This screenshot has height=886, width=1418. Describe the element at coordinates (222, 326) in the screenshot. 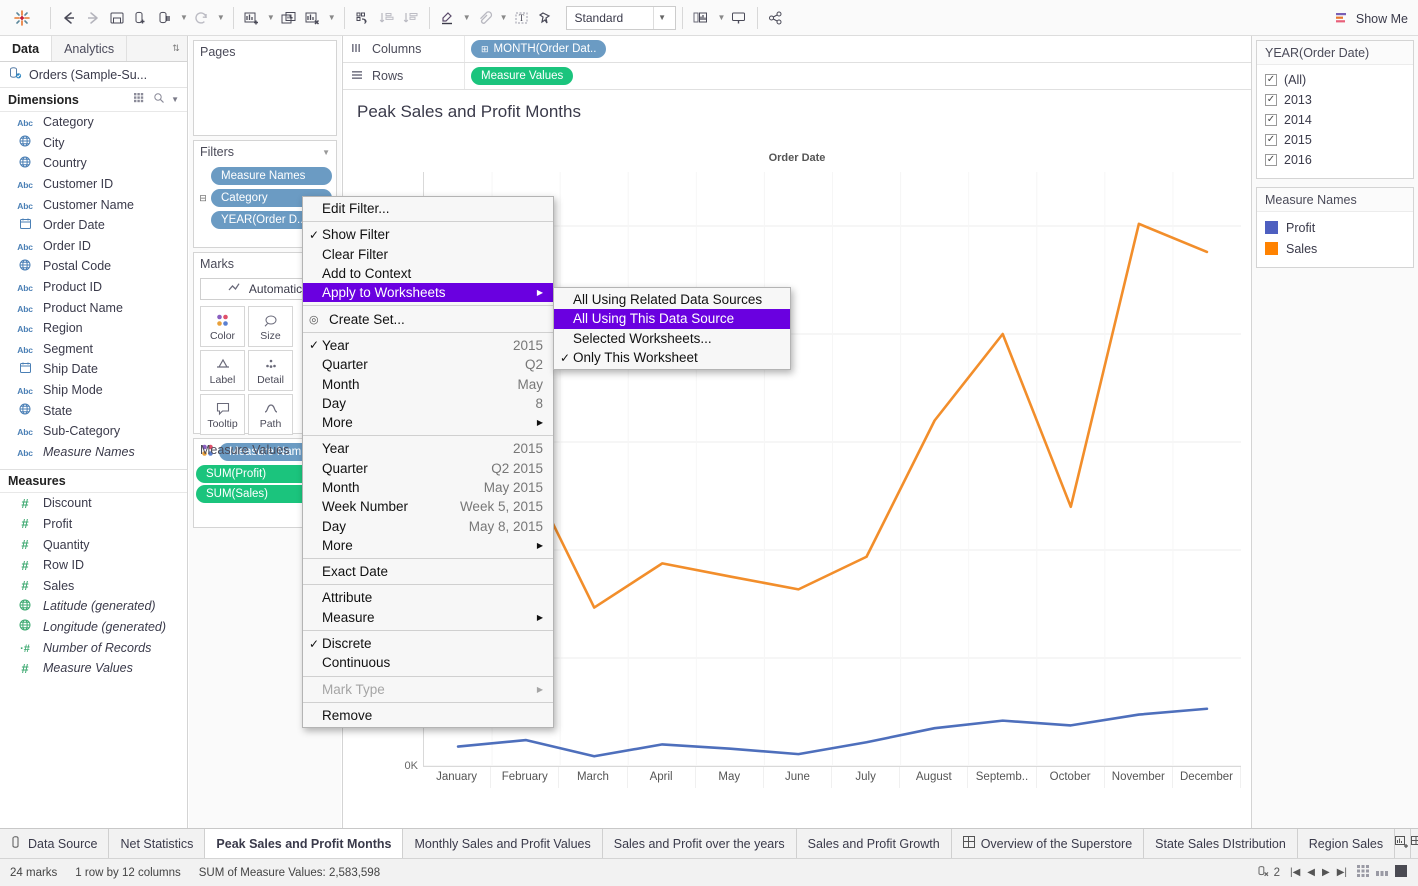

I see `marks-color-button: Color` at that location.